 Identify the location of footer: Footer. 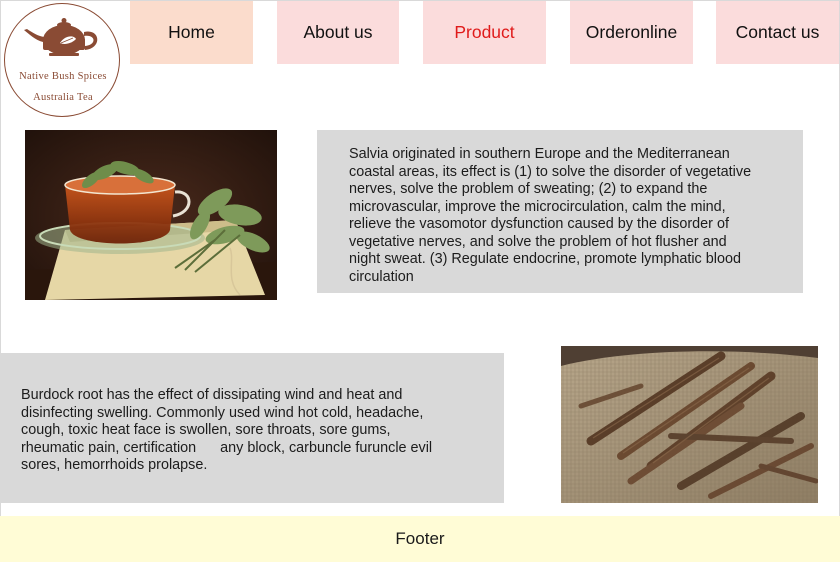
(420, 539).